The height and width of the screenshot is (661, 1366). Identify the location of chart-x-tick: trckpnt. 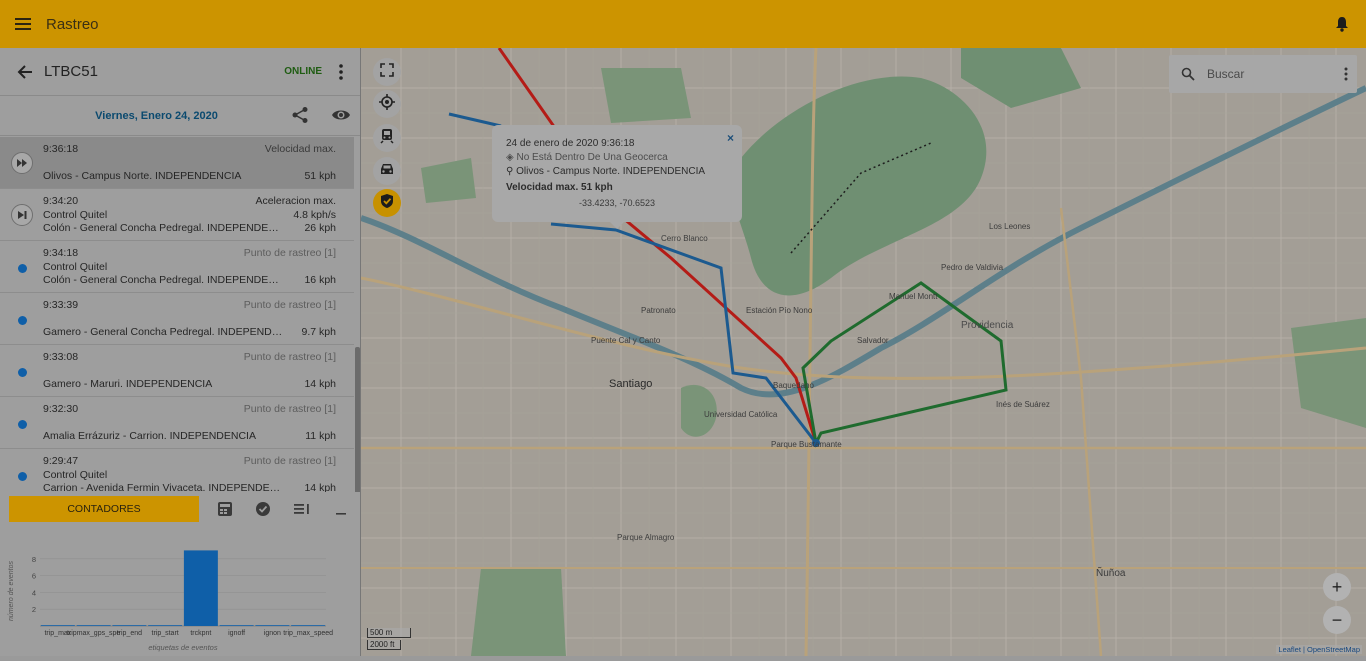
(200, 633).